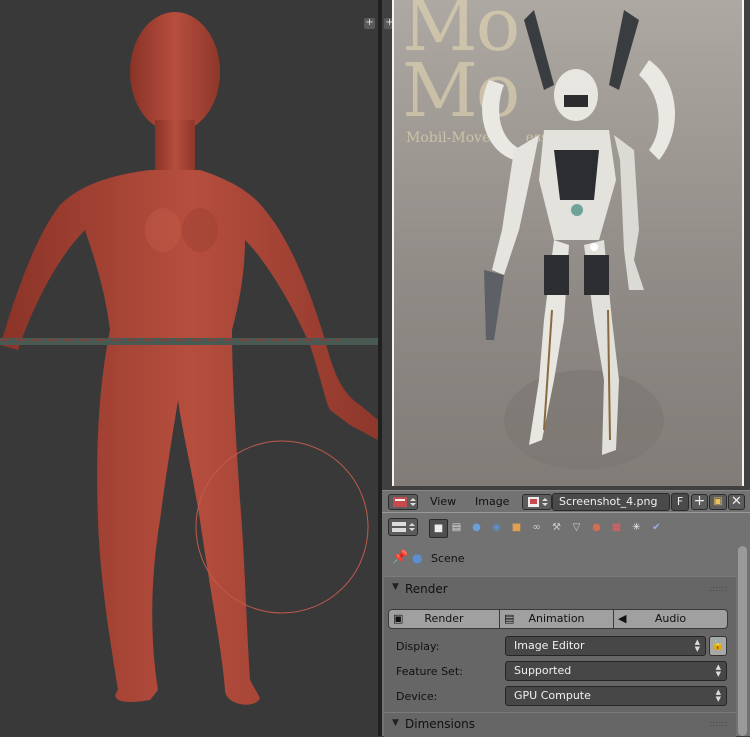 The height and width of the screenshot is (737, 750). I want to click on camera-icon: ■, so click(438, 528).